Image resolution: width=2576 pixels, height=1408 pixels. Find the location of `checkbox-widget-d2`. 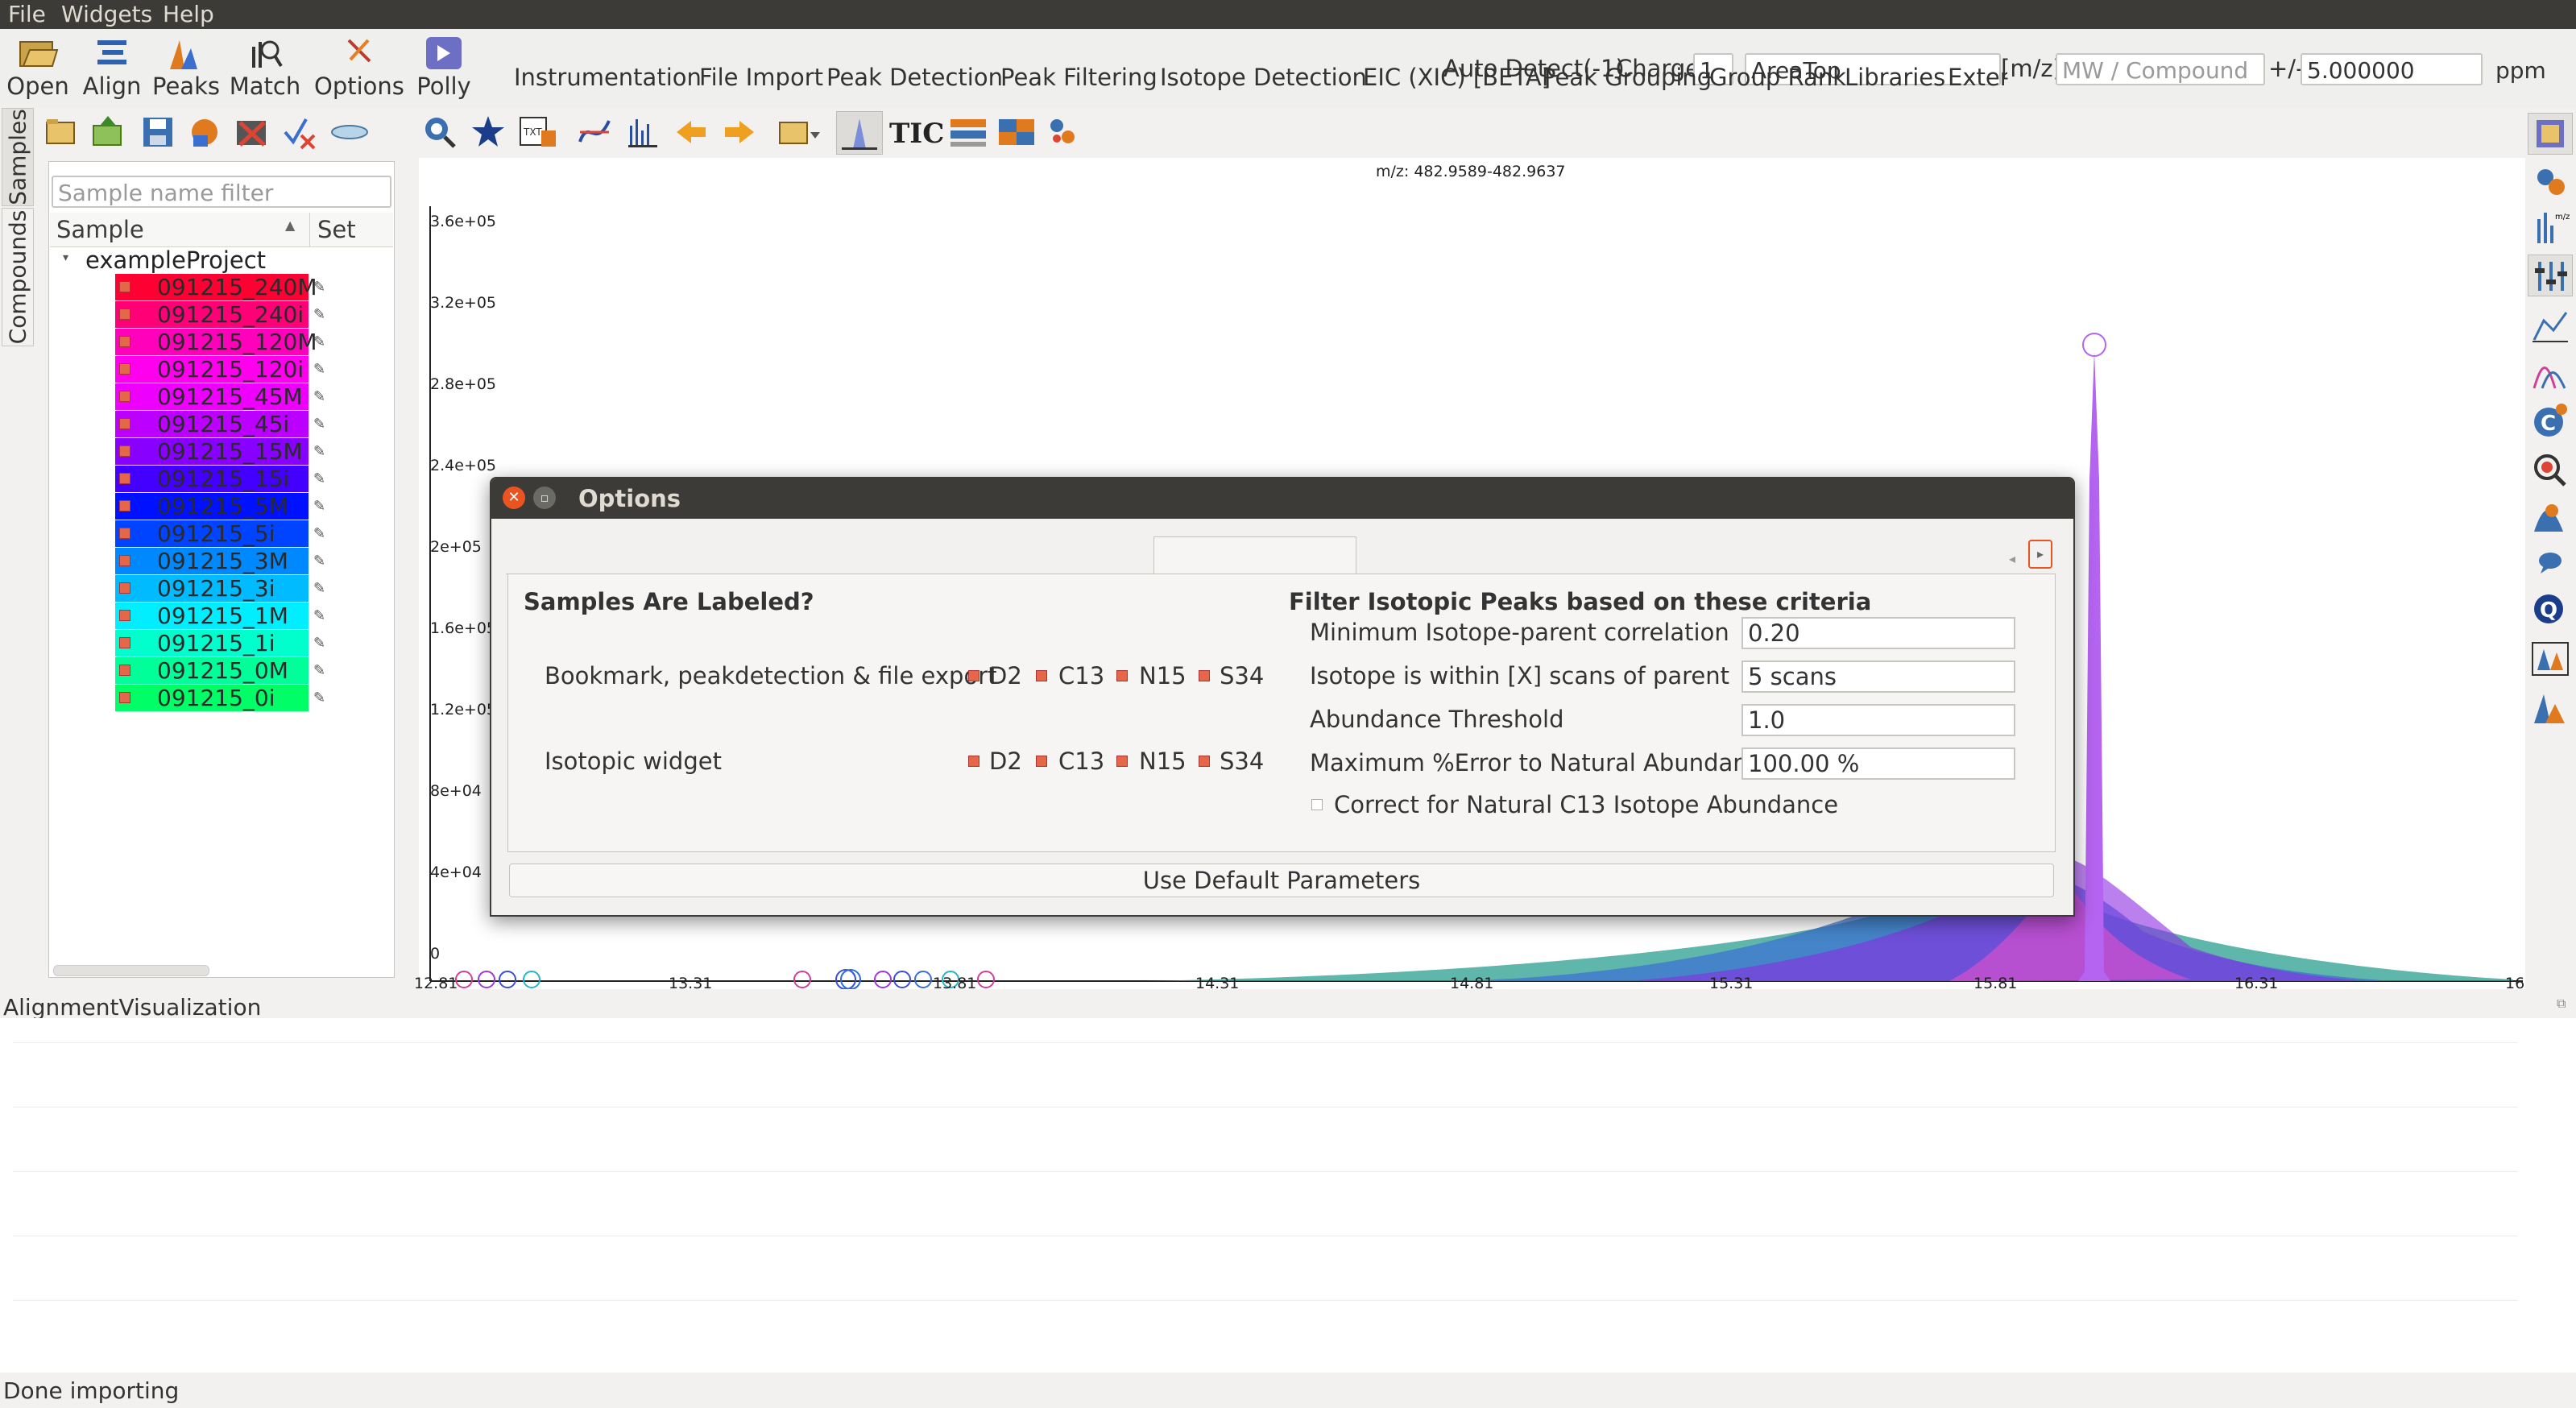

checkbox-widget-d2 is located at coordinates (973, 761).